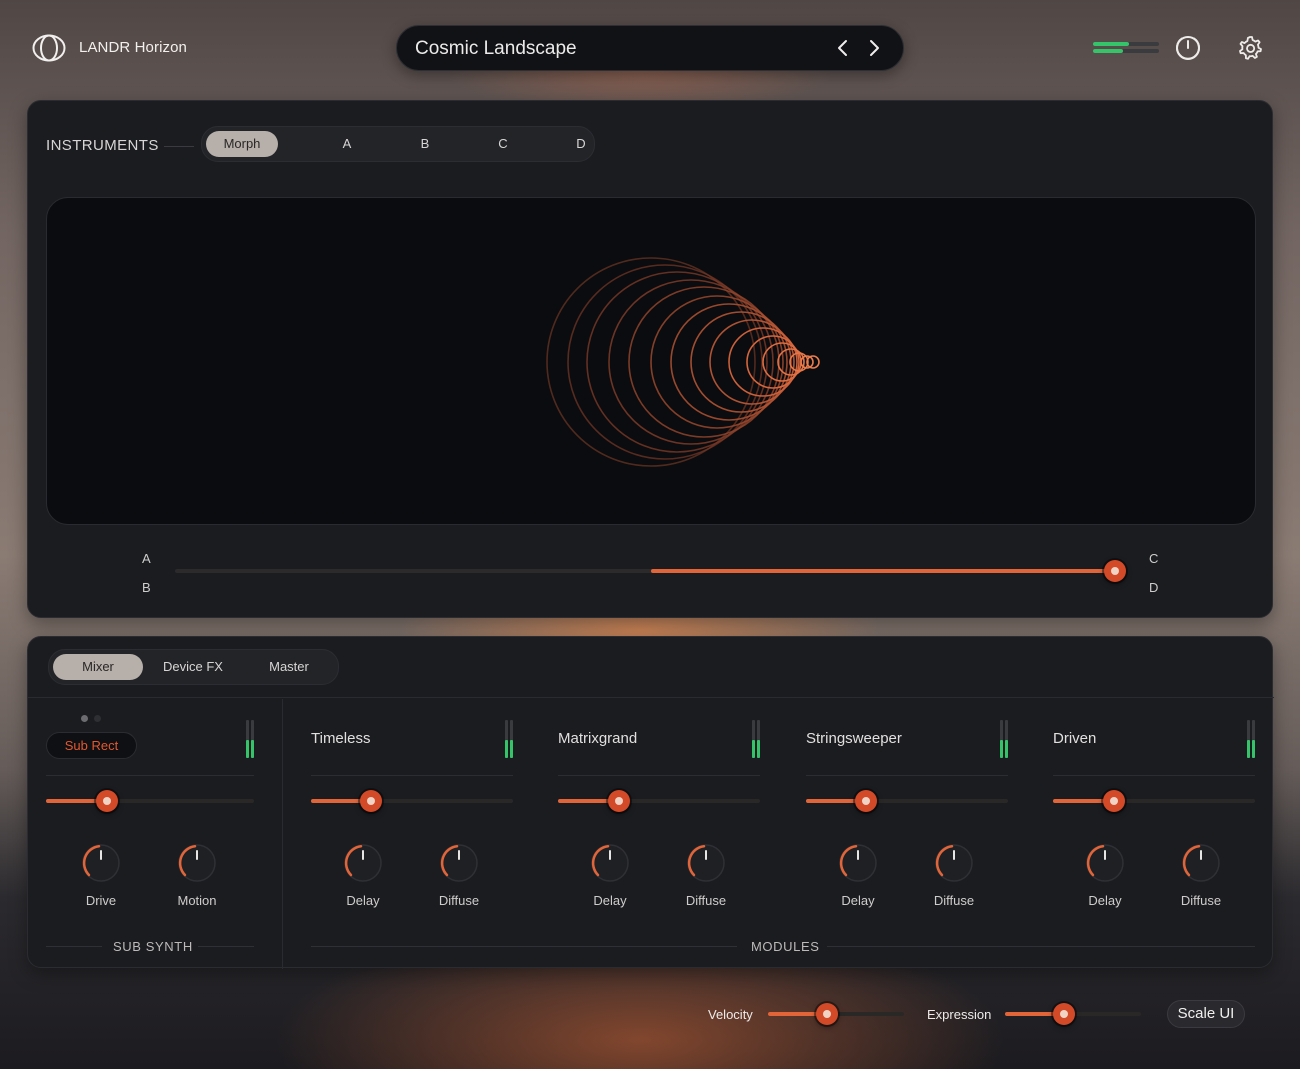 Image resolution: width=1300 pixels, height=1069 pixels. I want to click on morph-slider-fill, so click(883, 571).